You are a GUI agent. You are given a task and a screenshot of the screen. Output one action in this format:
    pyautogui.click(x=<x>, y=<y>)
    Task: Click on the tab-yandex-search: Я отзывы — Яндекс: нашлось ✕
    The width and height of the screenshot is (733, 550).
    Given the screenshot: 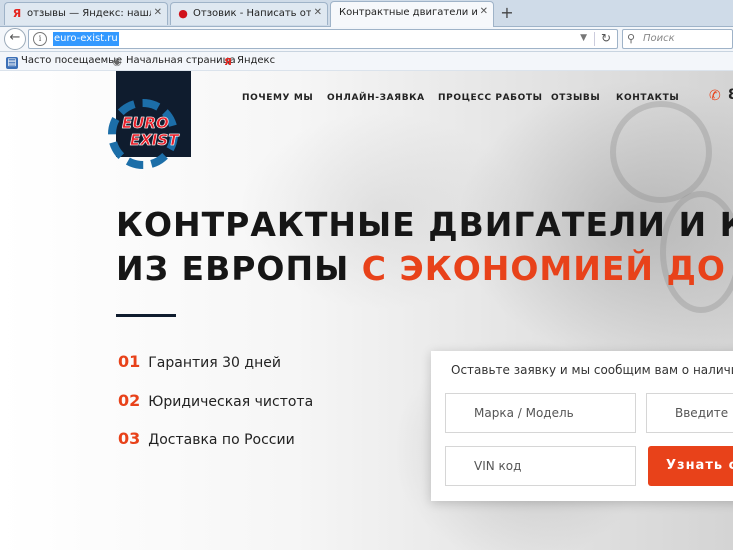 What is the action you would take?
    pyautogui.click(x=86, y=13)
    